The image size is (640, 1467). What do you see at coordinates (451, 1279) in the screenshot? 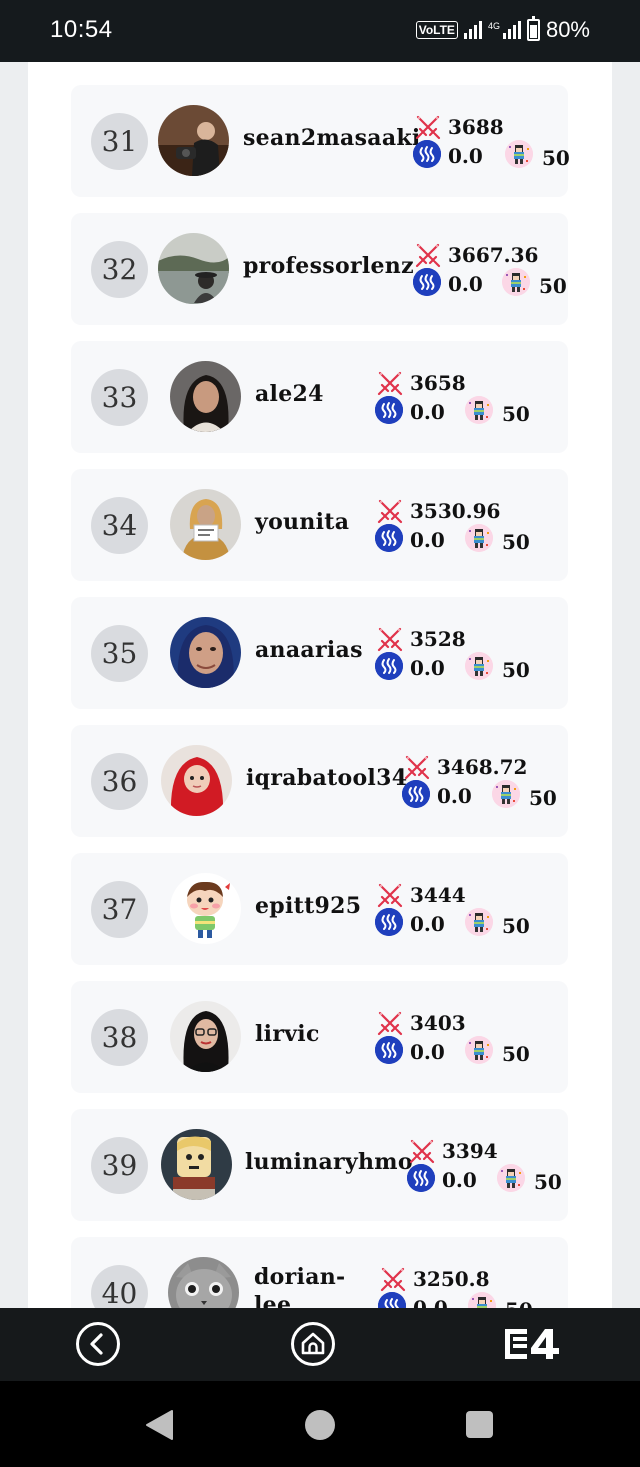
I see `reputation-value: 3250.8` at bounding box center [451, 1279].